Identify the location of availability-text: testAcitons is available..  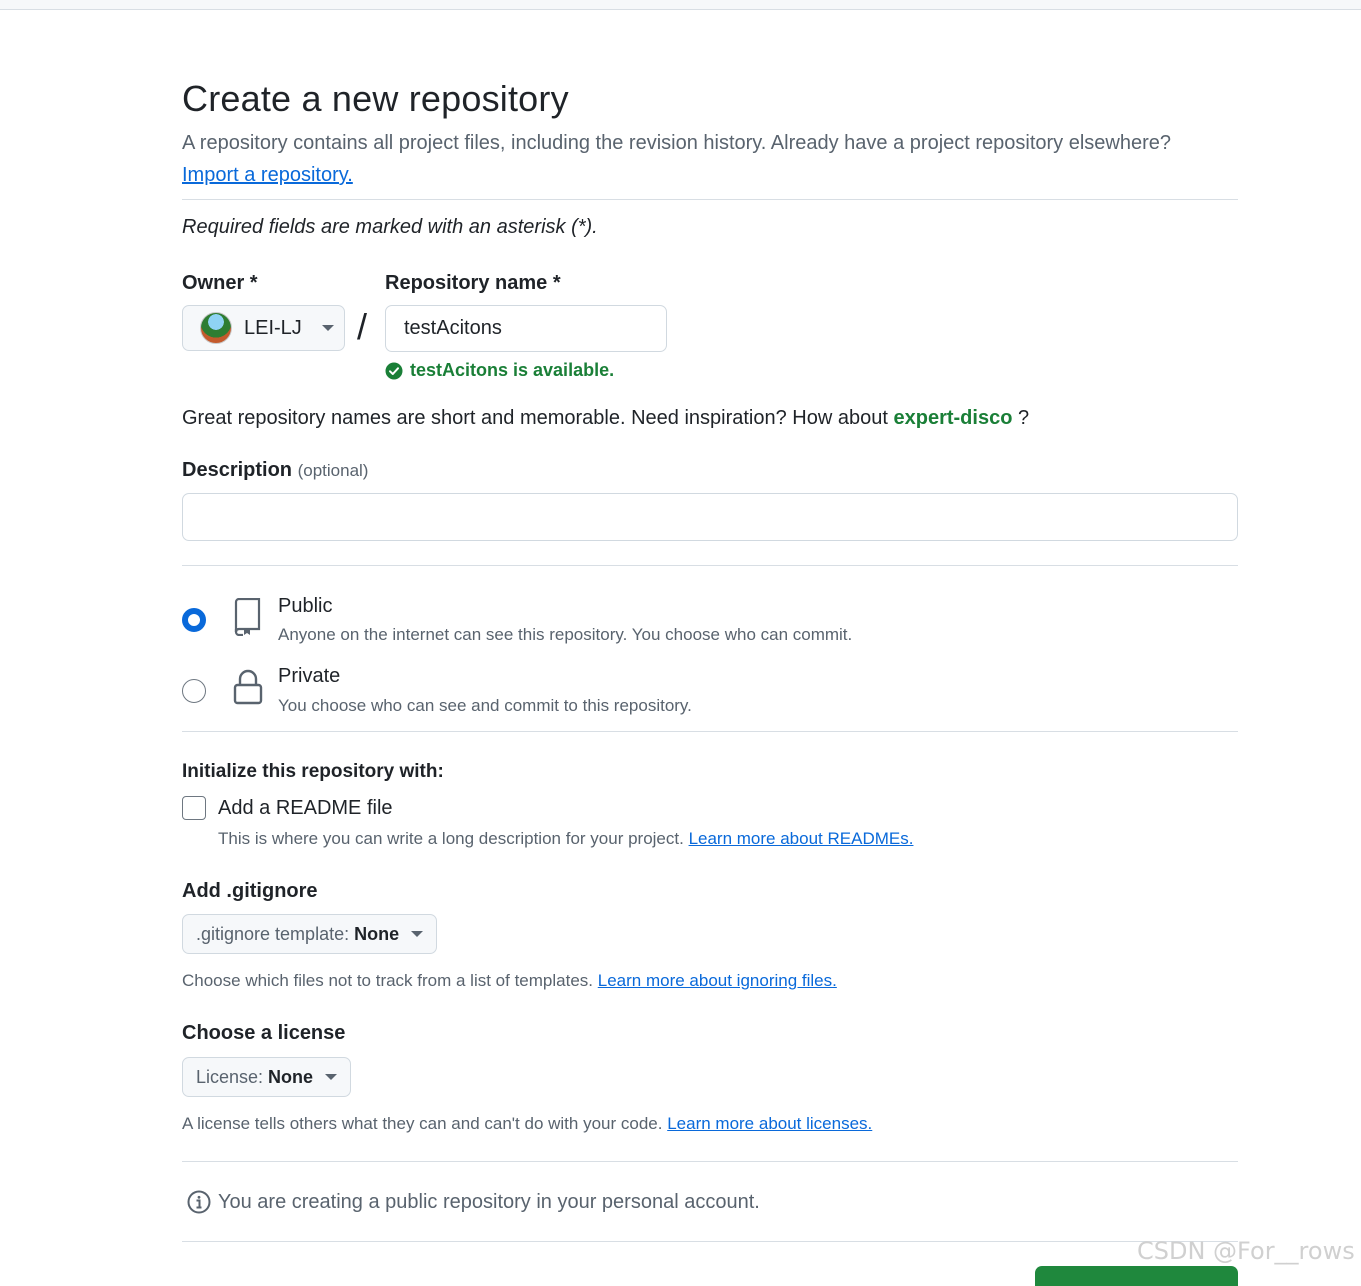
(512, 370).